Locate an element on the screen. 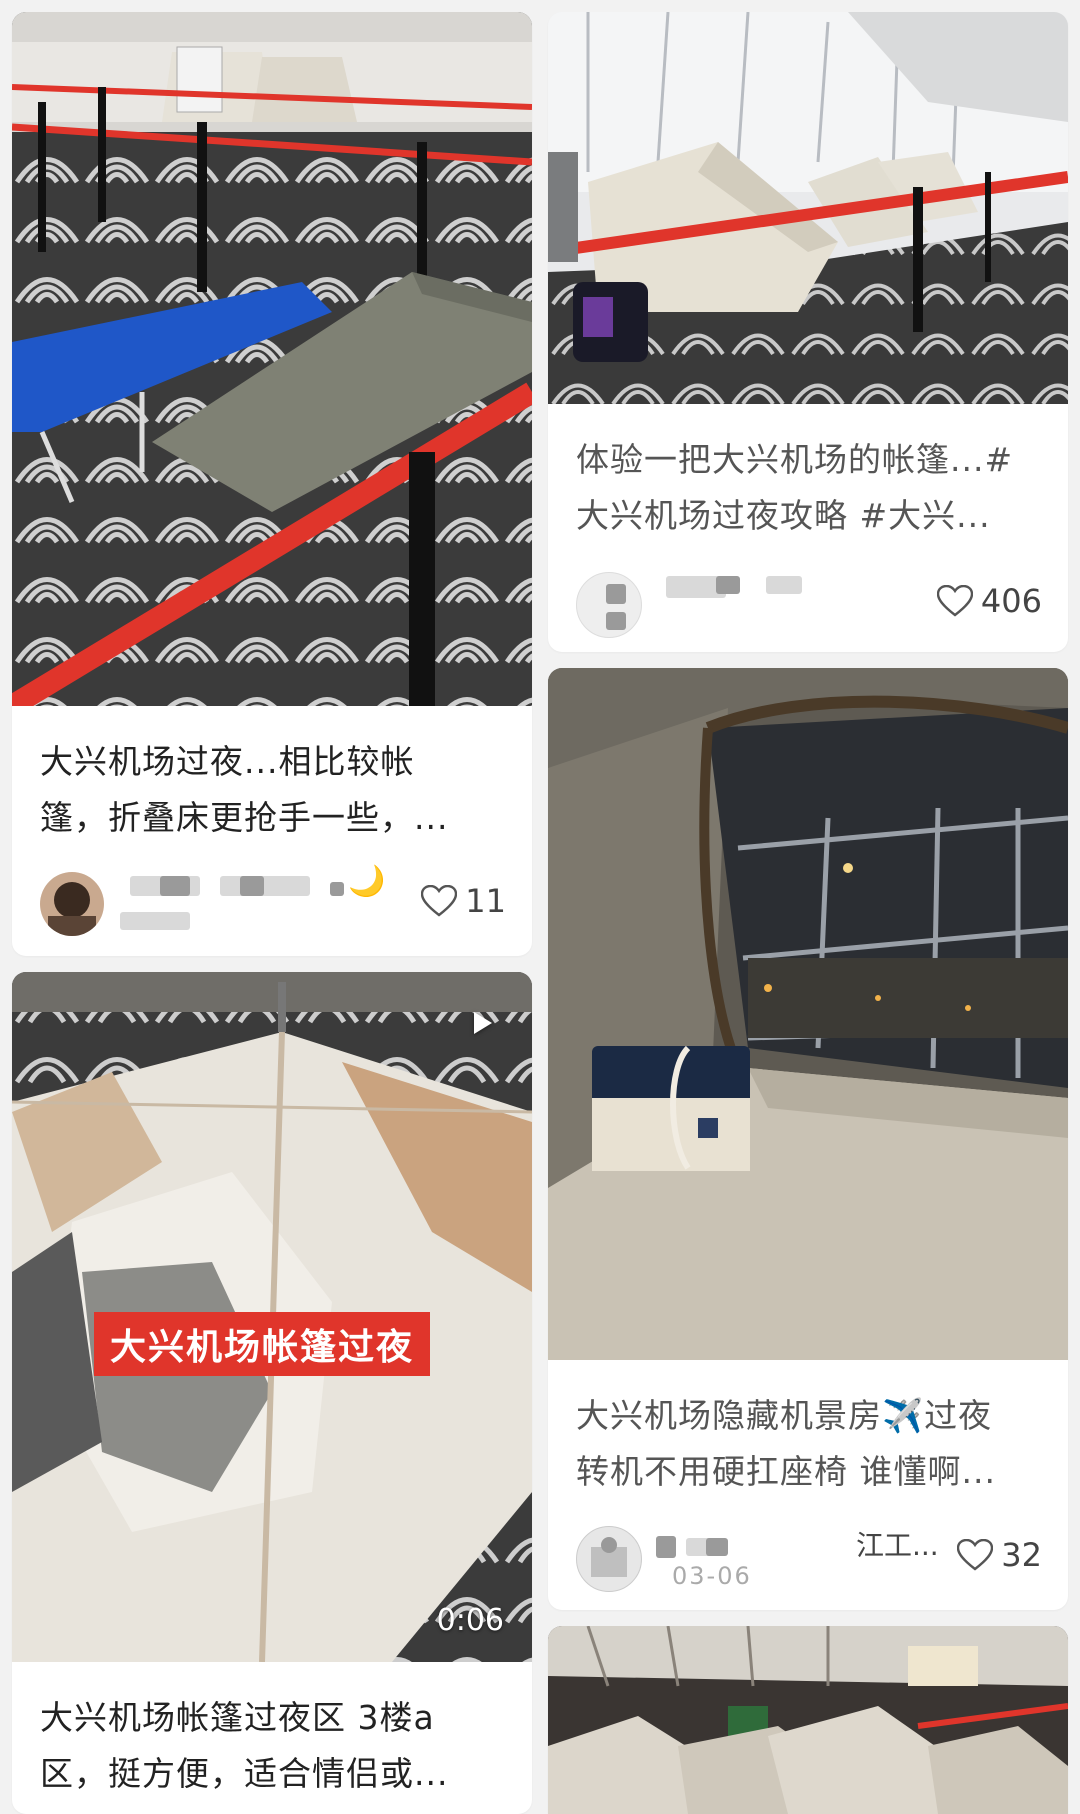 The width and height of the screenshot is (1080, 1814). post-card-tents-hall is located at coordinates (808, 1720).